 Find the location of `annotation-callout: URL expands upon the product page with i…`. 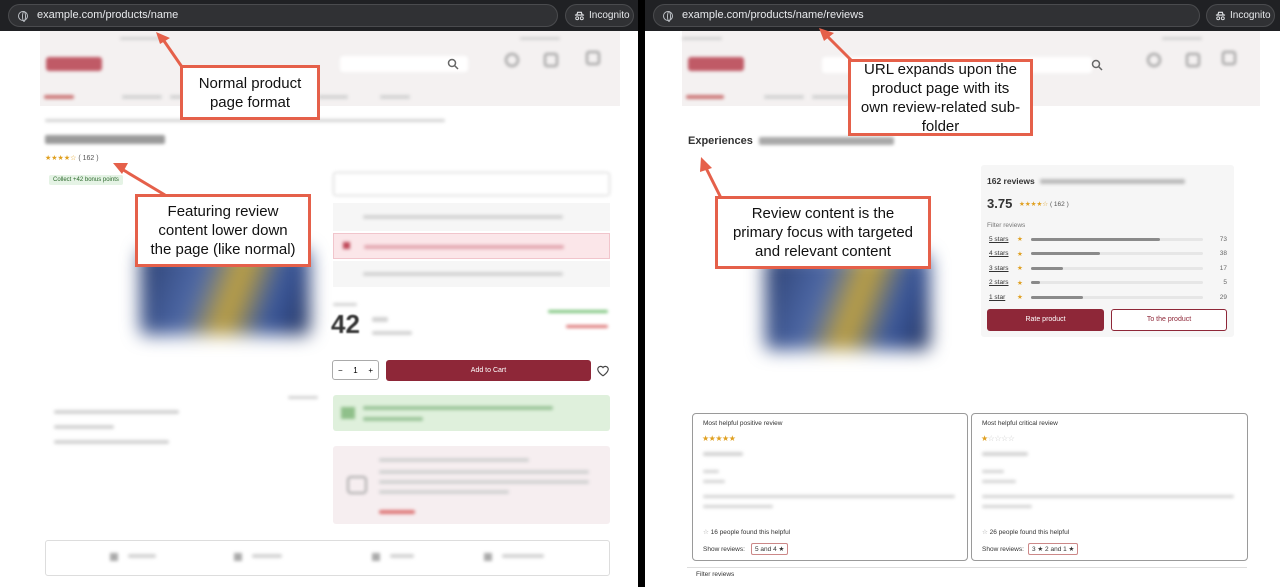

annotation-callout: URL expands upon the product page with i… is located at coordinates (940, 97).